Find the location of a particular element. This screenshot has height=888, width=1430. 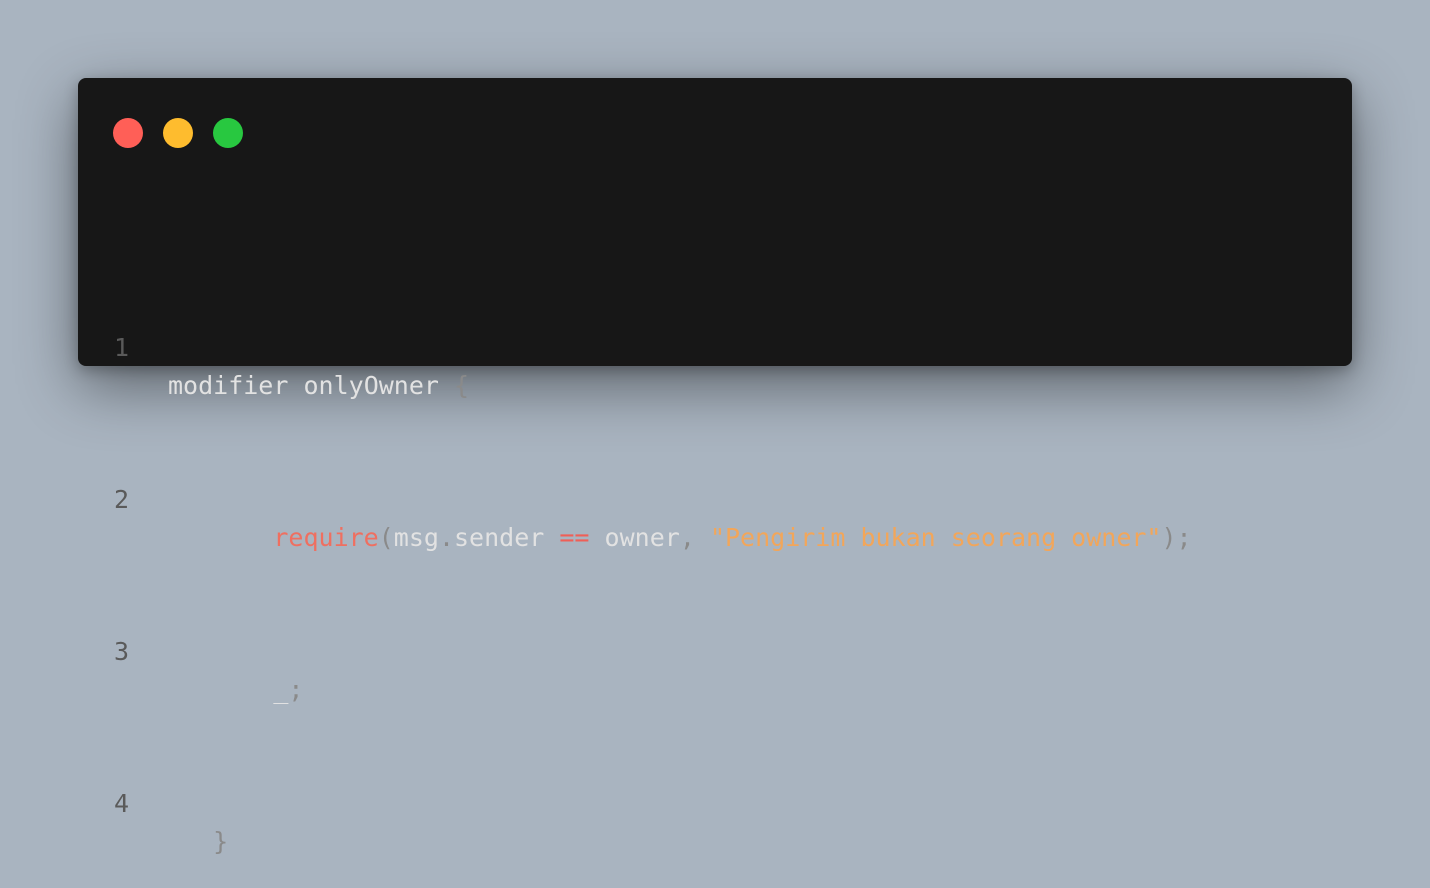

brace-token: } is located at coordinates (221, 841).